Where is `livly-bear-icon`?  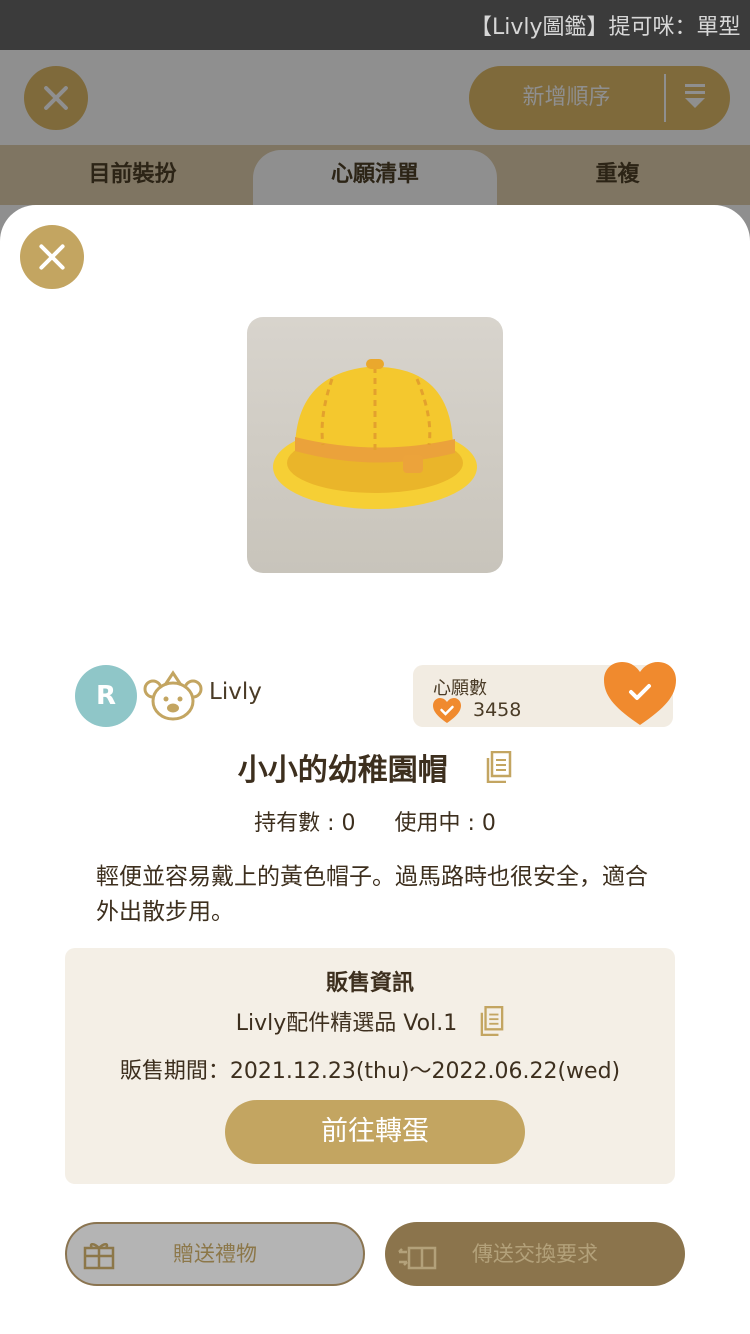 livly-bear-icon is located at coordinates (173, 697).